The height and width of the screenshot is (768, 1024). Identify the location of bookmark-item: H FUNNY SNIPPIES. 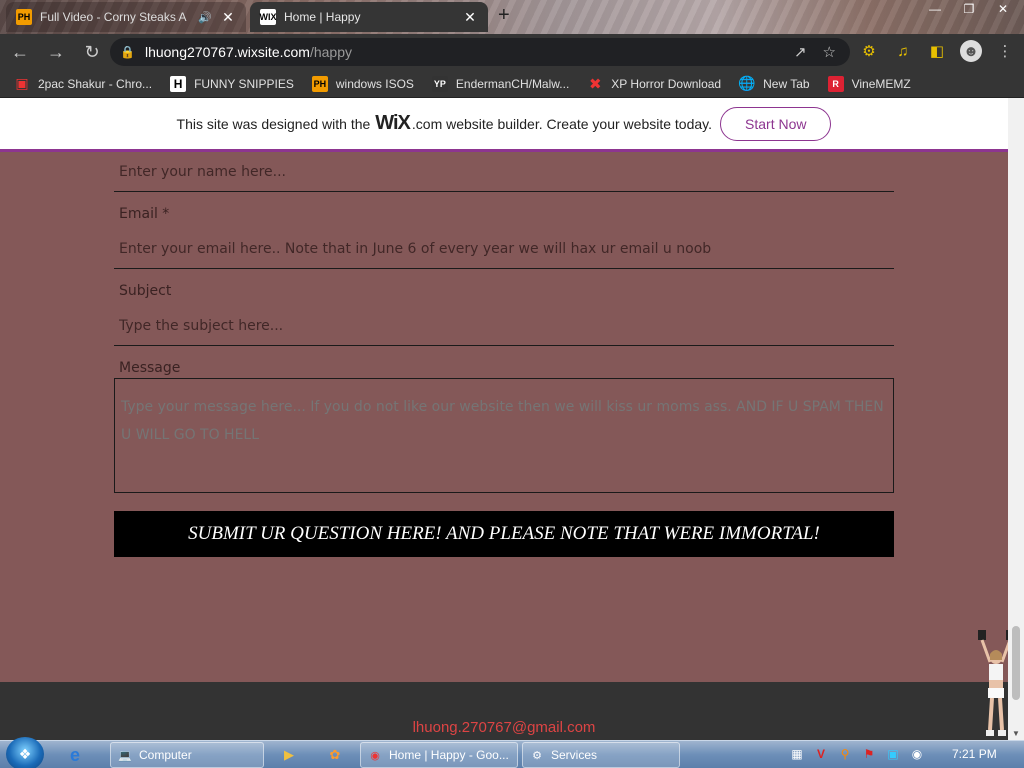
(232, 83).